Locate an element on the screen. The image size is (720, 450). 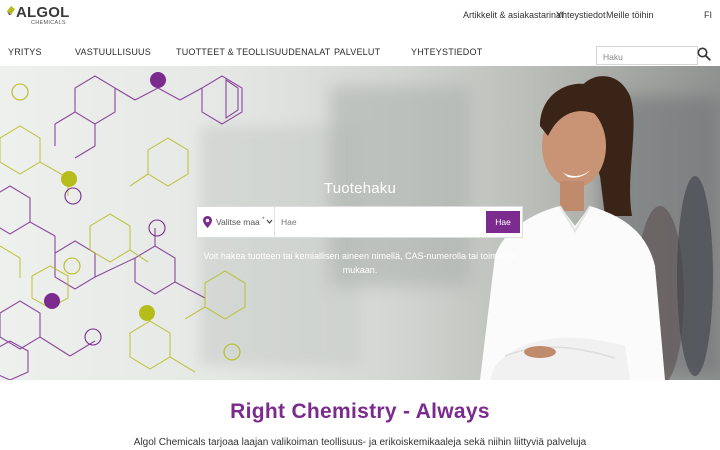
hero-title: Tuotehaku is located at coordinates (360, 188).